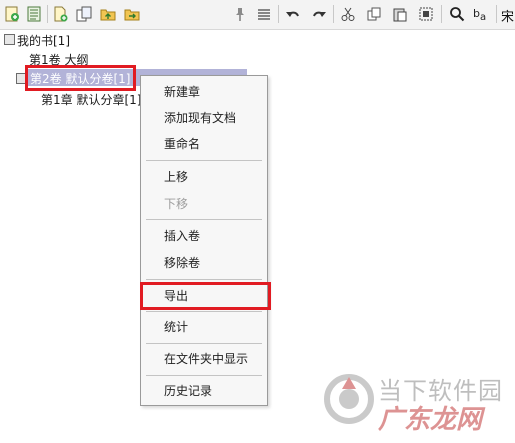 This screenshot has width=515, height=443. I want to click on menu-item-rename: 重命名, so click(182, 144).